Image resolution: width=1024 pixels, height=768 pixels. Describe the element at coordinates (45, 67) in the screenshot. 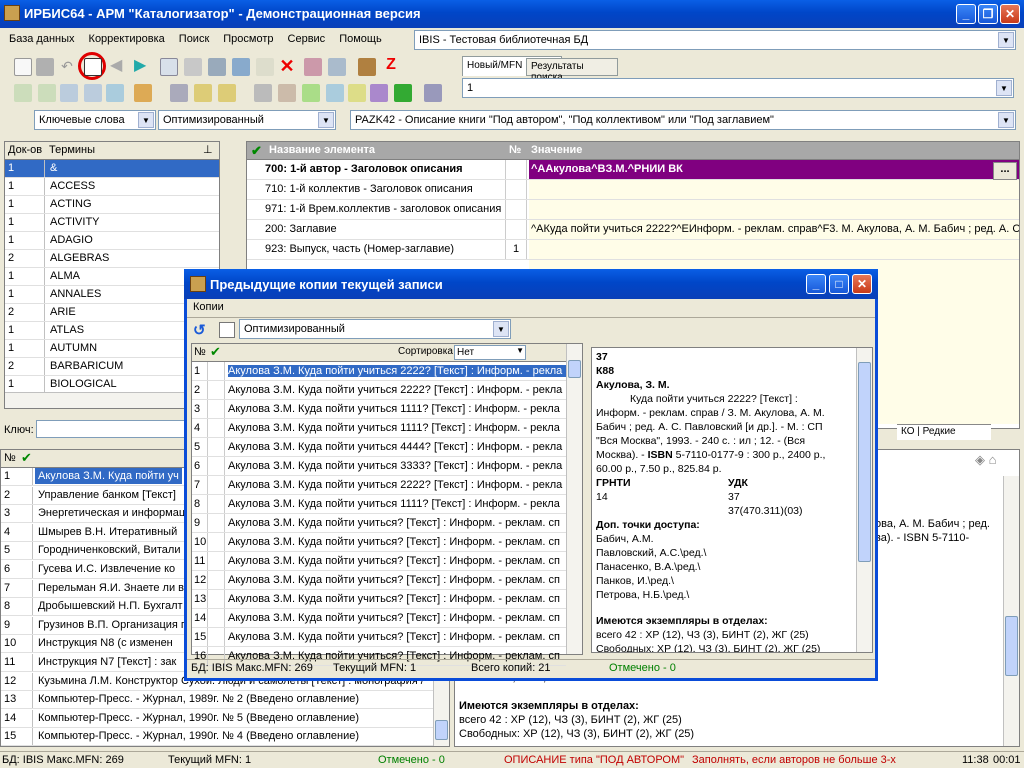

I see `save-icon` at that location.